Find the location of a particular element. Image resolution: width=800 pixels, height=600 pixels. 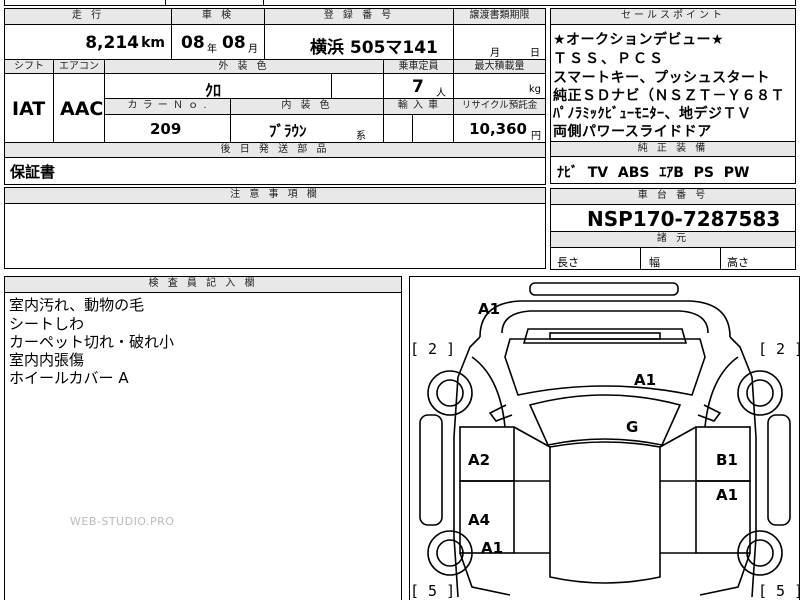

dimensions-header: 諸 元 is located at coordinates (673, 239).